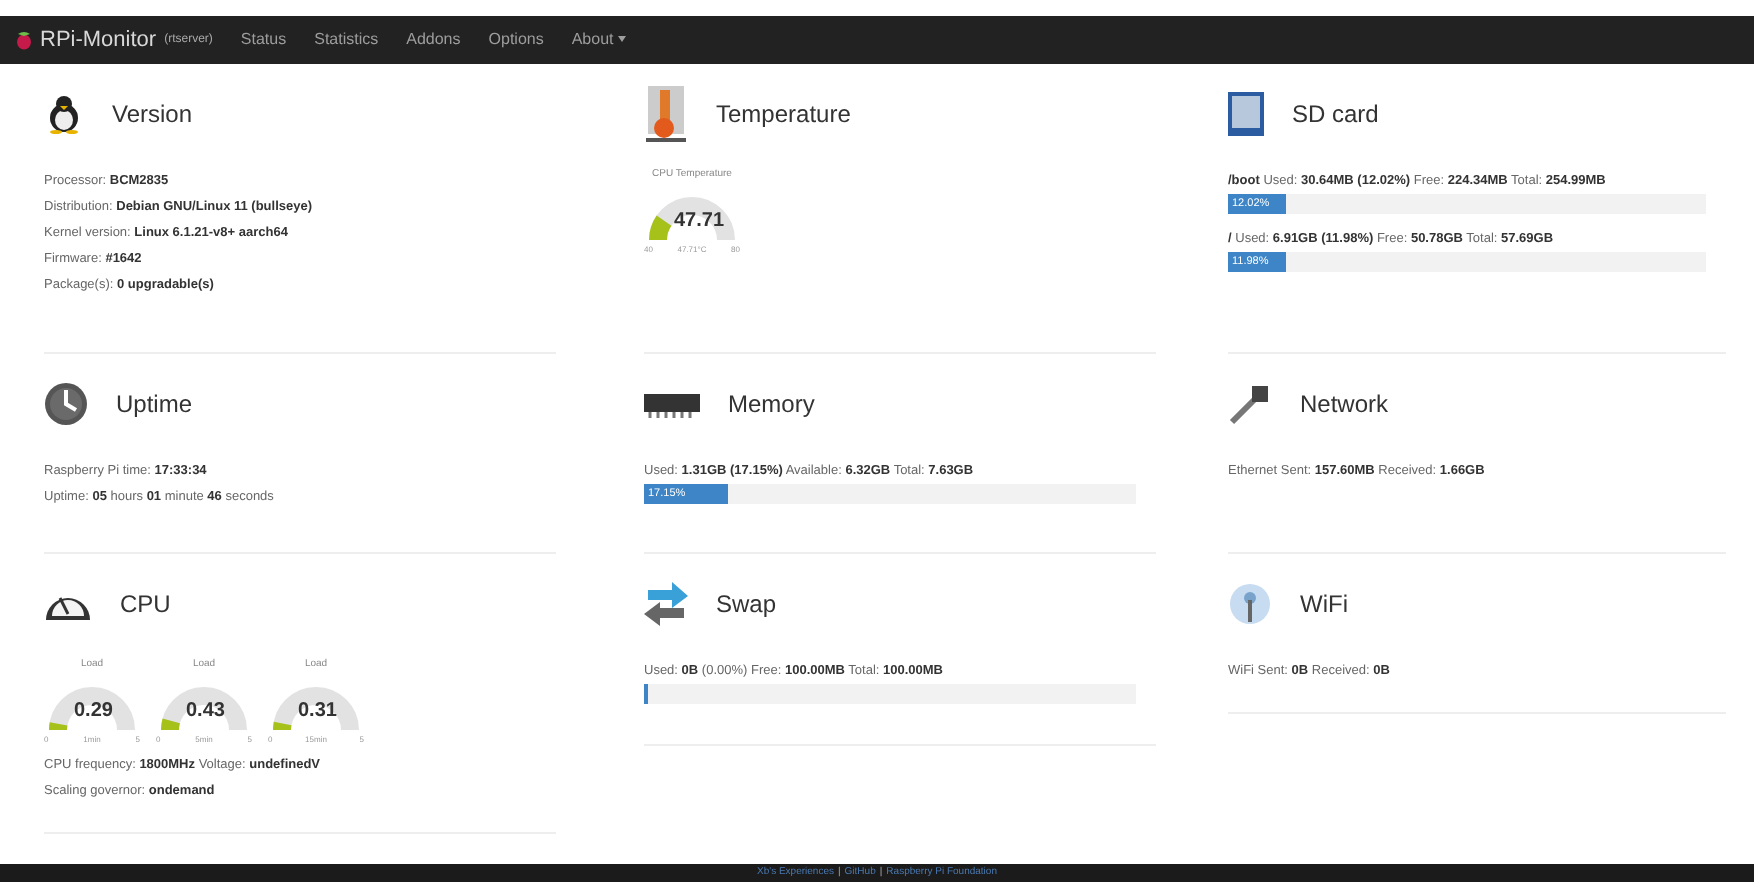 Image resolution: width=1754 pixels, height=882 pixels. What do you see at coordinates (64, 114) in the screenshot?
I see `penguin-icon` at bounding box center [64, 114].